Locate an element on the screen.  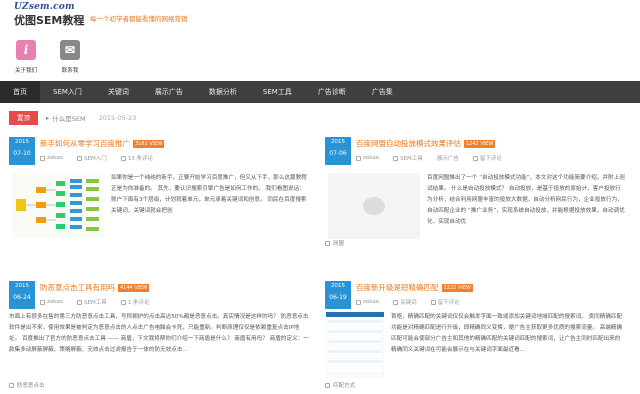
category-link: SEM入门 is located at coordinates (92, 158).